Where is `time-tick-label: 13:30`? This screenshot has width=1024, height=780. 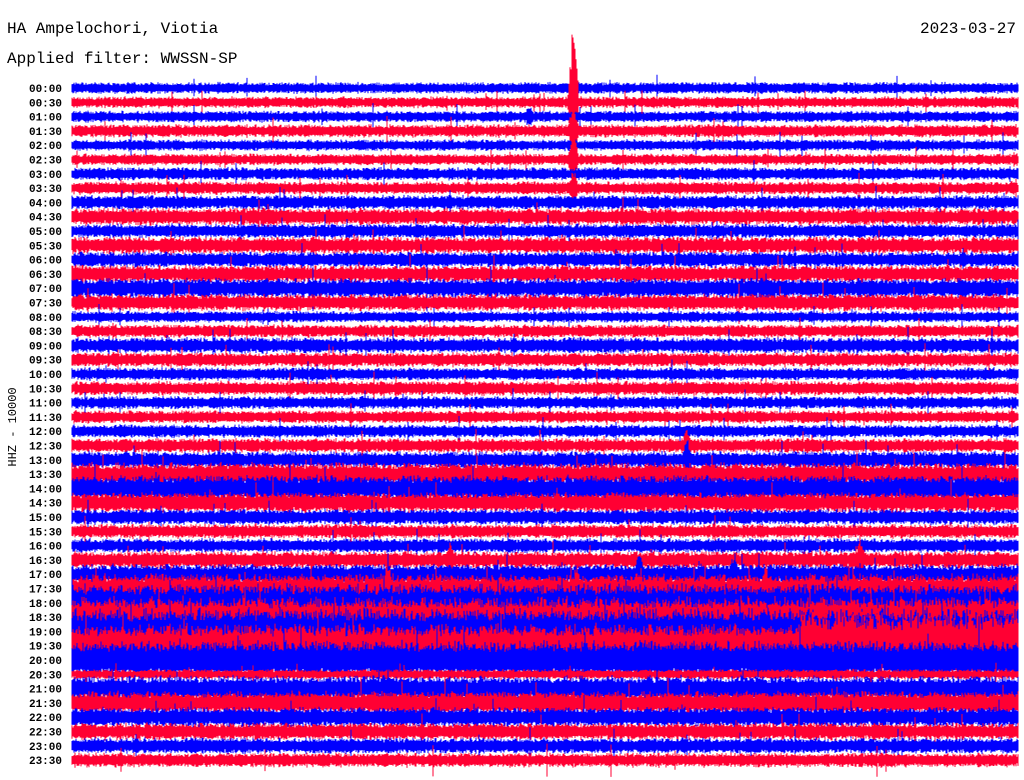
time-tick-label: 13:30 is located at coordinates (45, 476).